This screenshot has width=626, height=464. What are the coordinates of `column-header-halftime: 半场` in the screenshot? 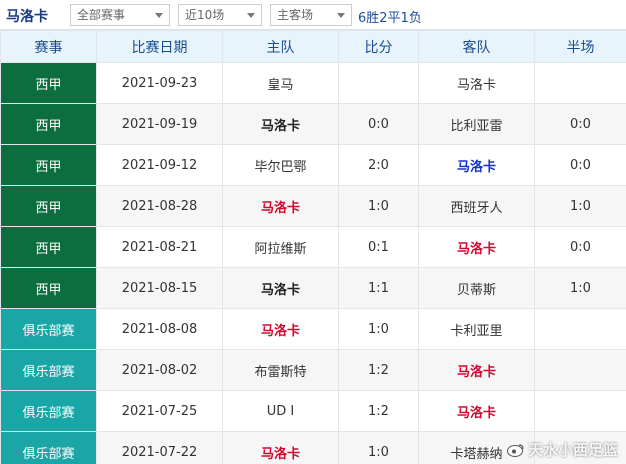 It's located at (580, 46).